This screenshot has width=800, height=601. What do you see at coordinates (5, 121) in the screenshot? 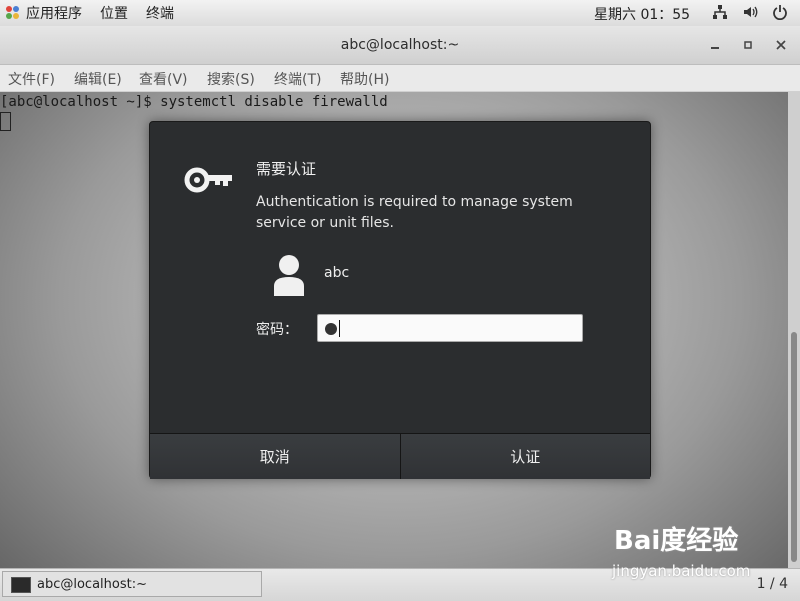
I see `terminal-cursor` at bounding box center [5, 121].